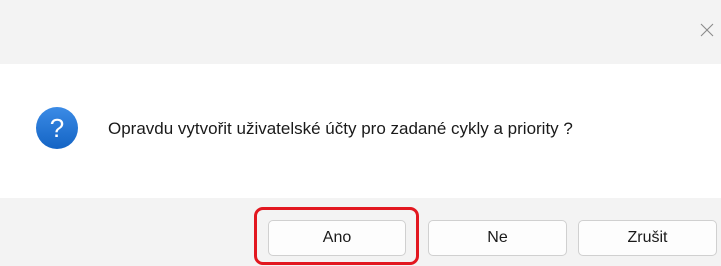 This screenshot has width=721, height=266. Describe the element at coordinates (647, 238) in the screenshot. I see `cancel-button: Zrušit` at that location.